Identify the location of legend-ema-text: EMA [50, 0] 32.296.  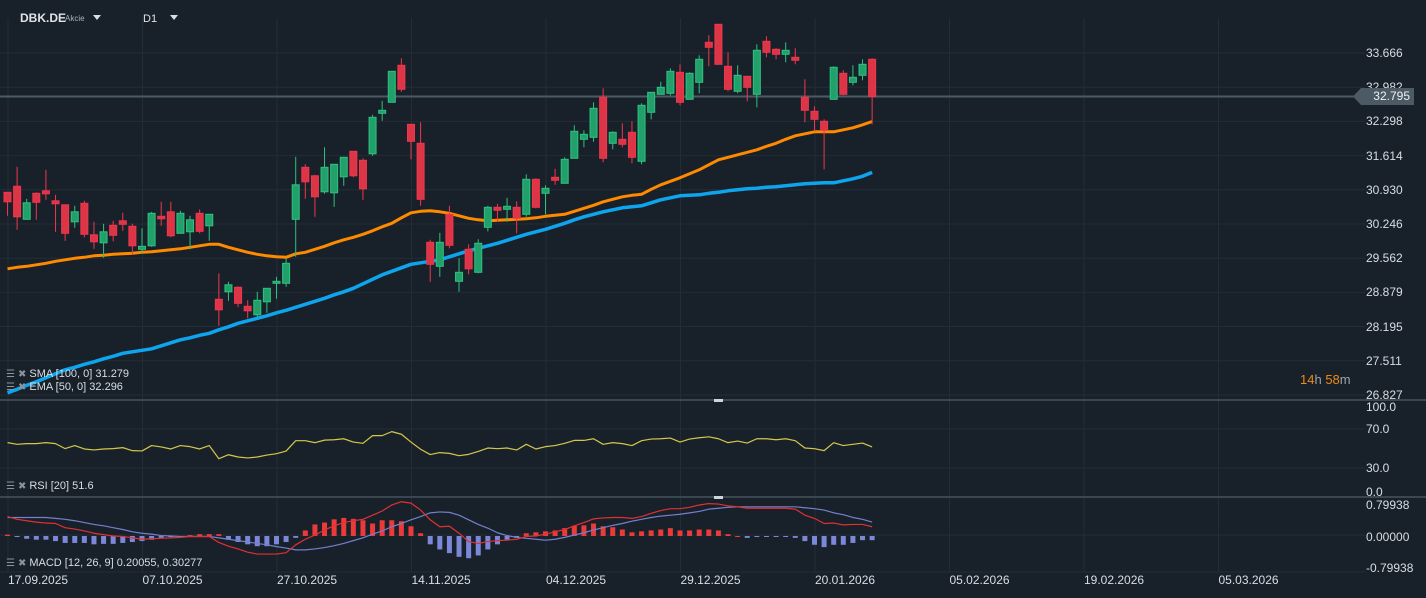
(76, 387).